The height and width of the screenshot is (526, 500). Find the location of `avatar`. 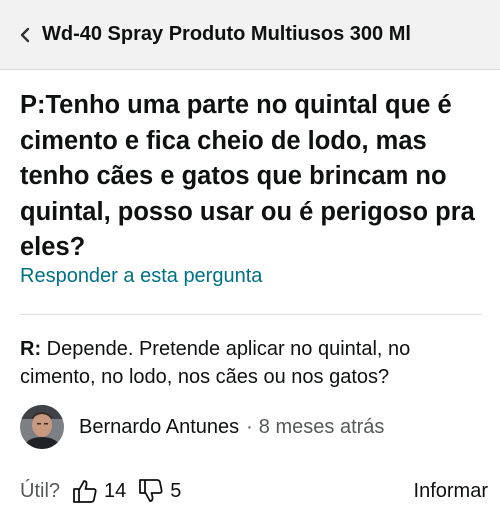

avatar is located at coordinates (42, 427).